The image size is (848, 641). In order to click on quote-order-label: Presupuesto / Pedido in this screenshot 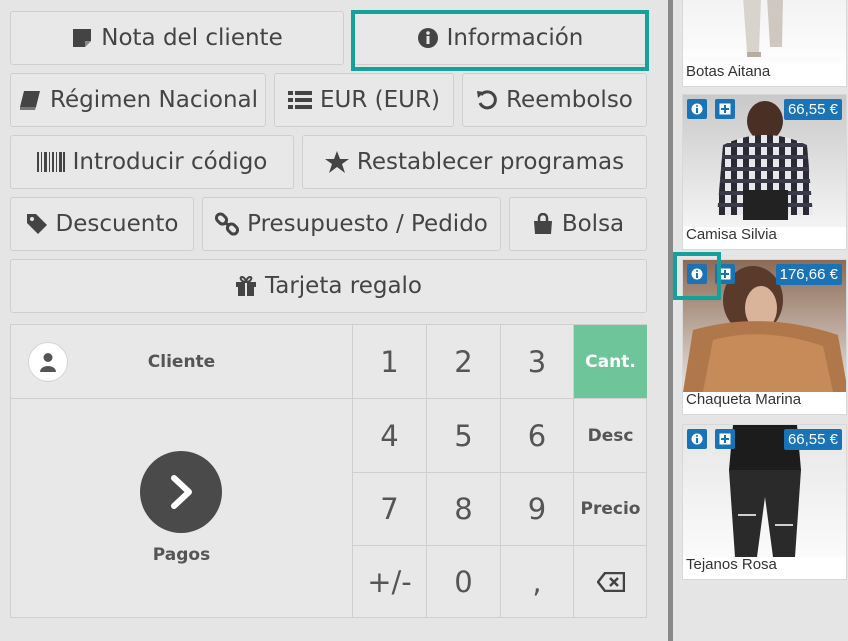, I will do `click(367, 224)`.